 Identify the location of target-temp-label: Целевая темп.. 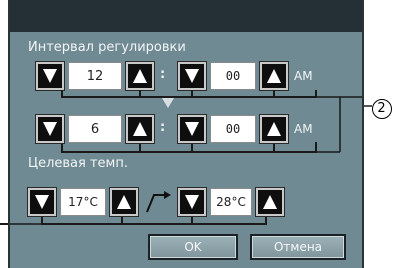
(78, 163).